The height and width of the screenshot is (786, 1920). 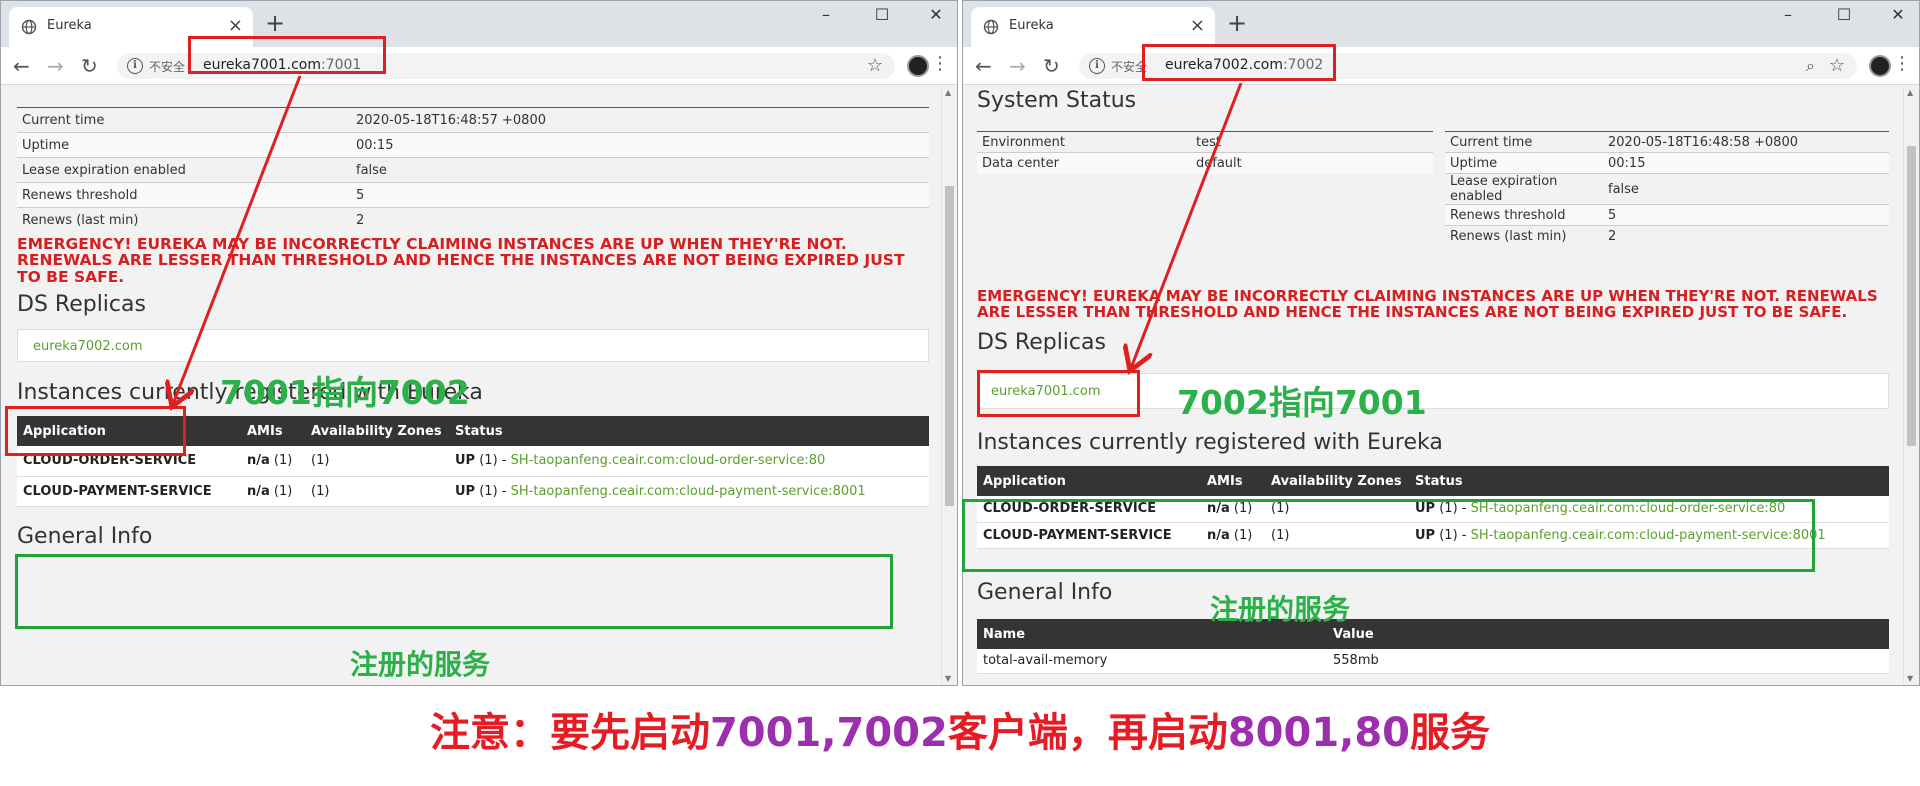 What do you see at coordinates (1667, 142) in the screenshot?
I see `table-row: Current time 2020-05-18T16:48:58 +0800` at bounding box center [1667, 142].